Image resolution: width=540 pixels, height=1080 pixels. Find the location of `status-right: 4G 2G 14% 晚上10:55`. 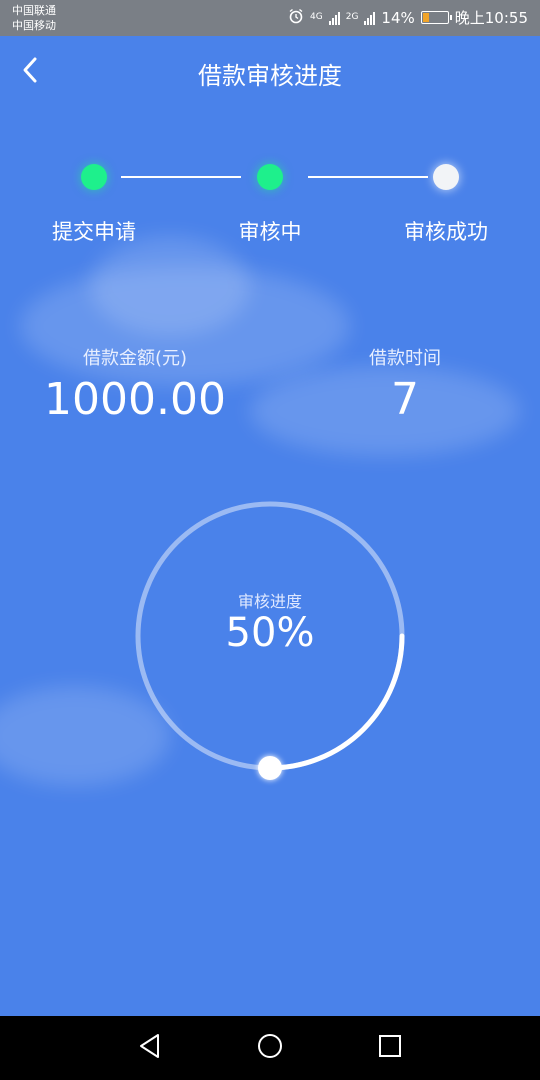

status-right: 4G 2G 14% 晚上10:55 is located at coordinates (408, 17).